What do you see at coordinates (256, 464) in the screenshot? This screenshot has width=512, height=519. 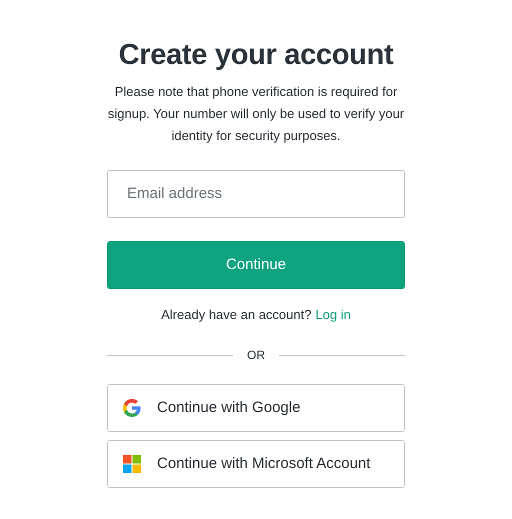 I see `microsoft-login-button: Continue with Microsoft Account` at bounding box center [256, 464].